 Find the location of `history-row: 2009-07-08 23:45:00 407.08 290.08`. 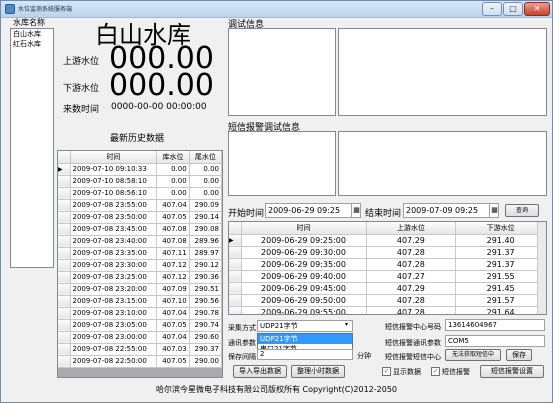

history-row: 2009-07-08 23:45:00 407.08 290.08 is located at coordinates (140, 229).